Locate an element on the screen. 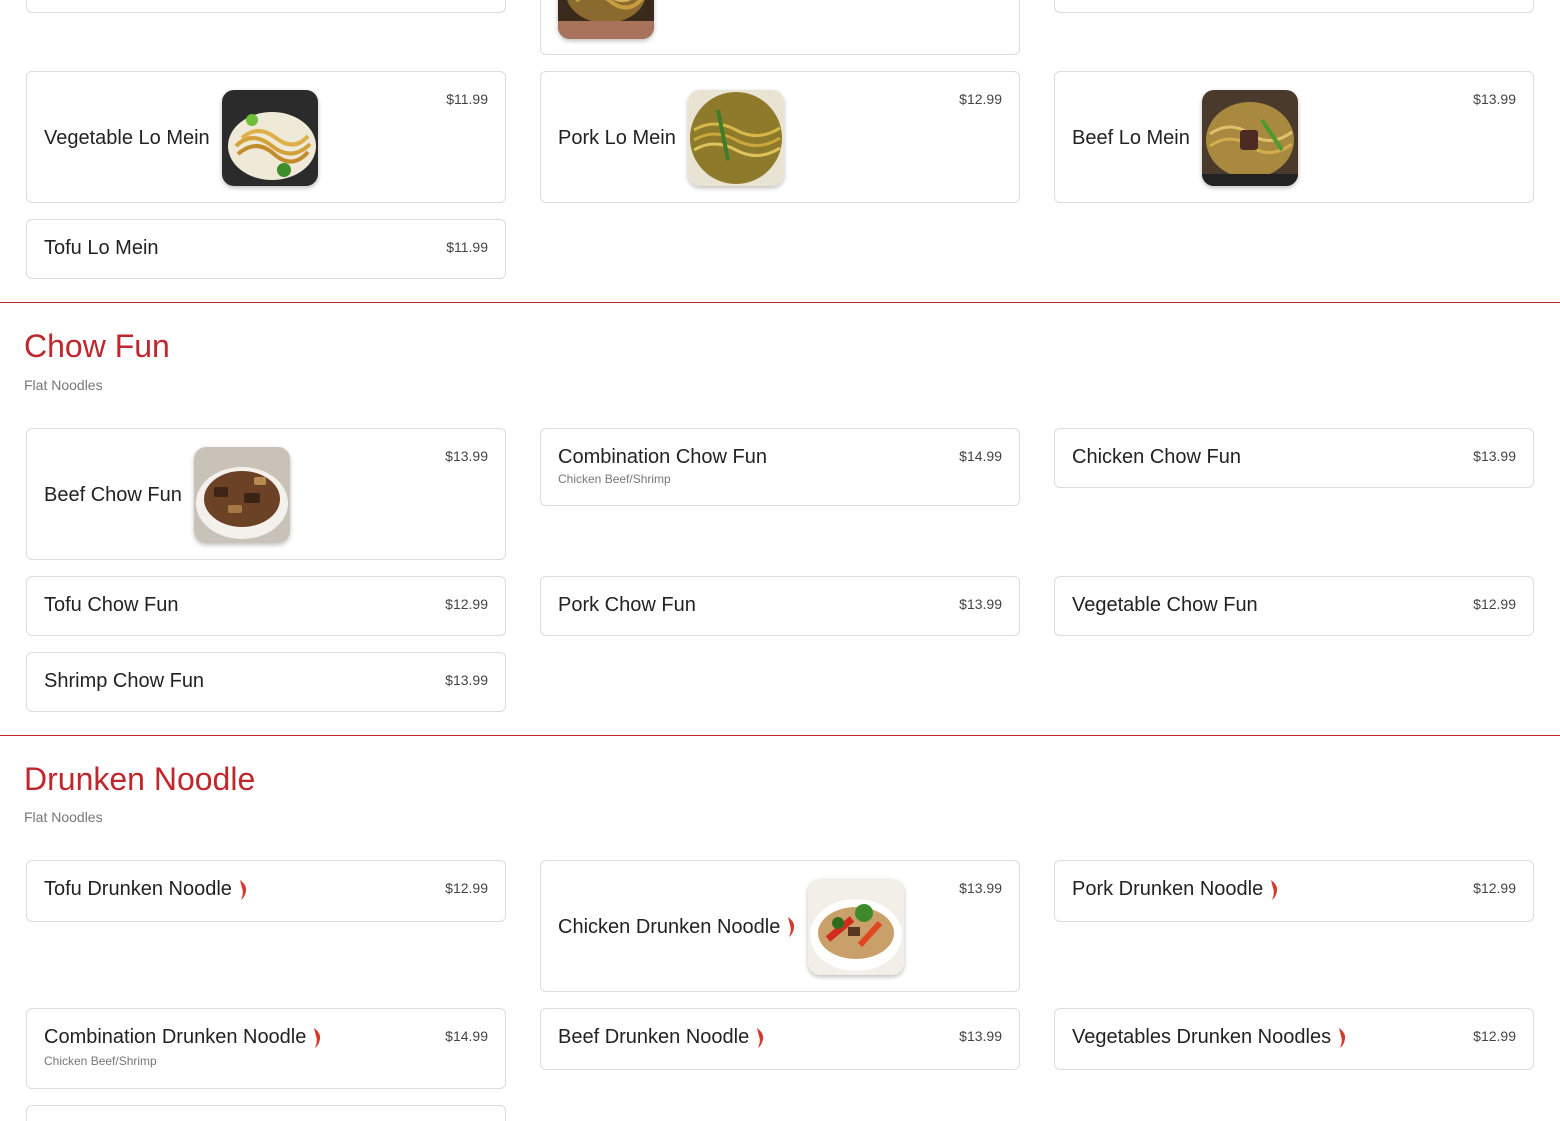 This screenshot has height=1121, width=1560. menu-item-card: Beef Drunken Noodle $13.99 is located at coordinates (780, 1039).